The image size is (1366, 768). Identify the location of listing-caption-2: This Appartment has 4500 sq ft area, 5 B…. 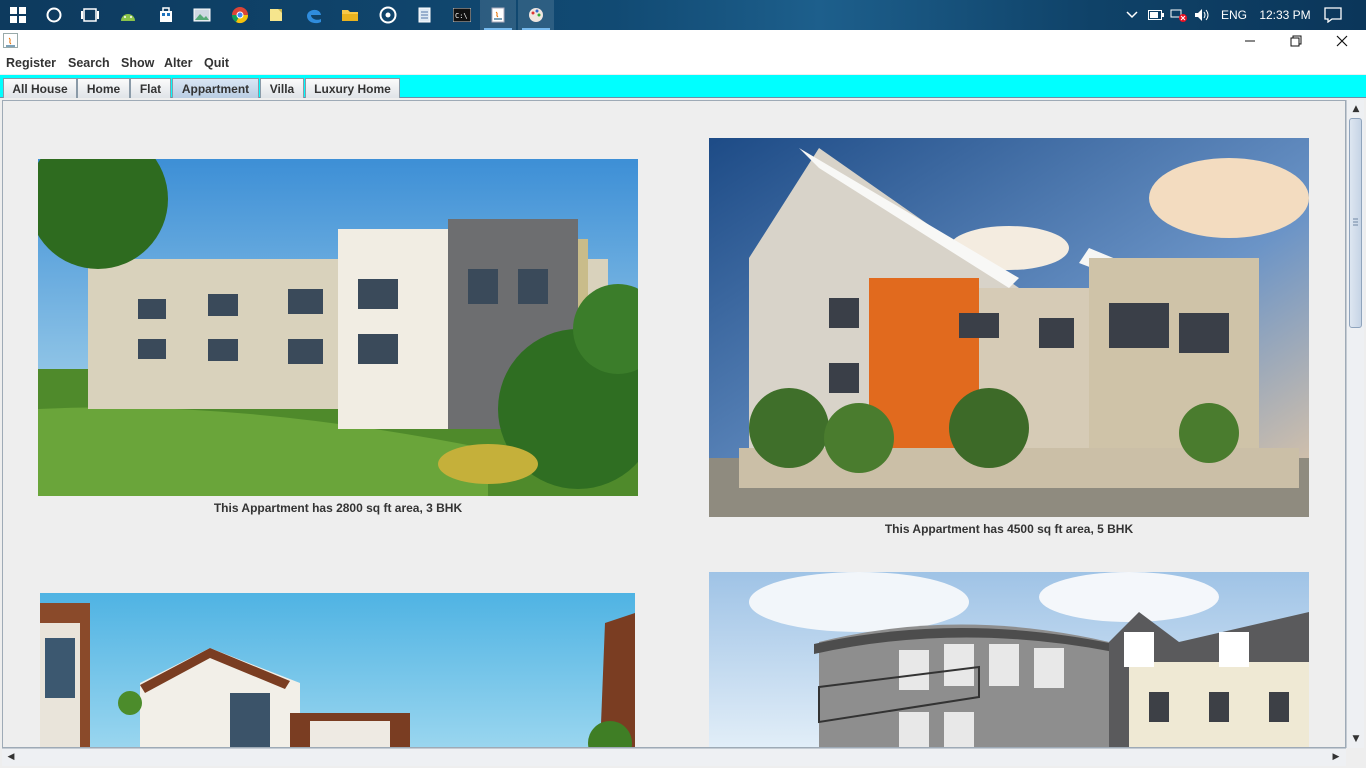
(1009, 529).